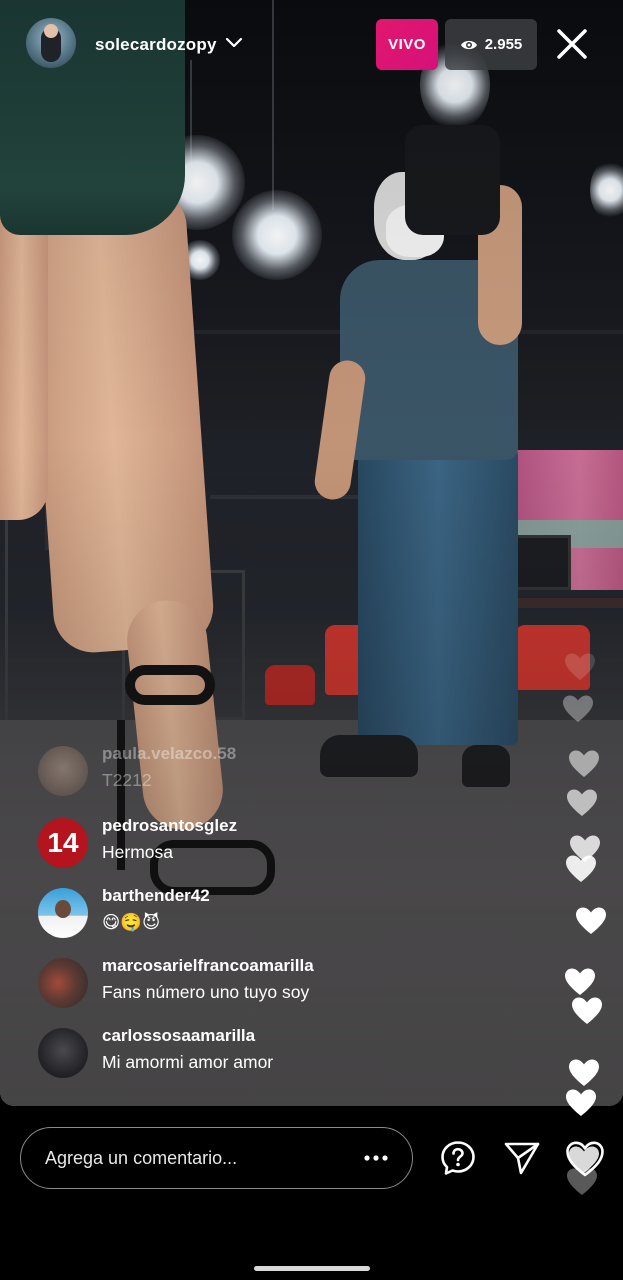 The image size is (623, 1280). Describe the element at coordinates (206, 992) in the screenshot. I see `comment-text: Fans número uno tuyo soy` at that location.